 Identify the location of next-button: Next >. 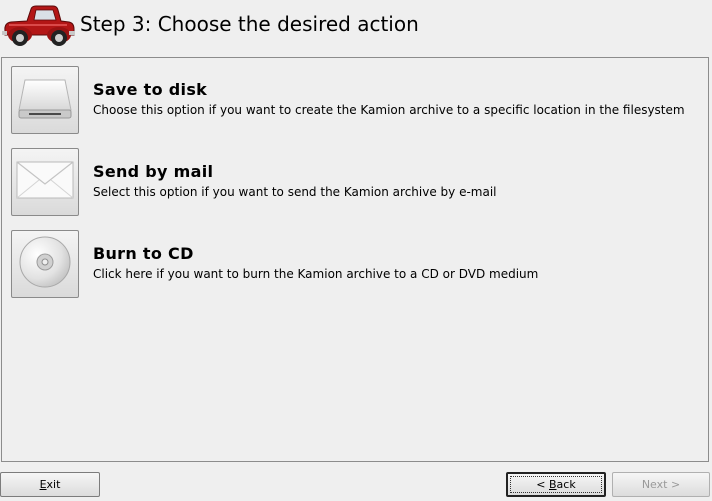
(661, 484).